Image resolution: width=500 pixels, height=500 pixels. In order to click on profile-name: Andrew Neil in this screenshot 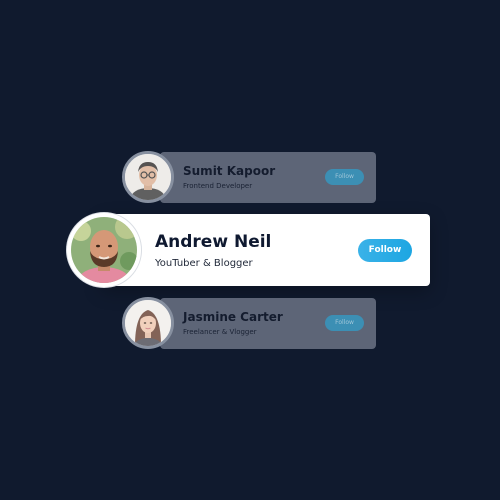, I will do `click(213, 242)`.